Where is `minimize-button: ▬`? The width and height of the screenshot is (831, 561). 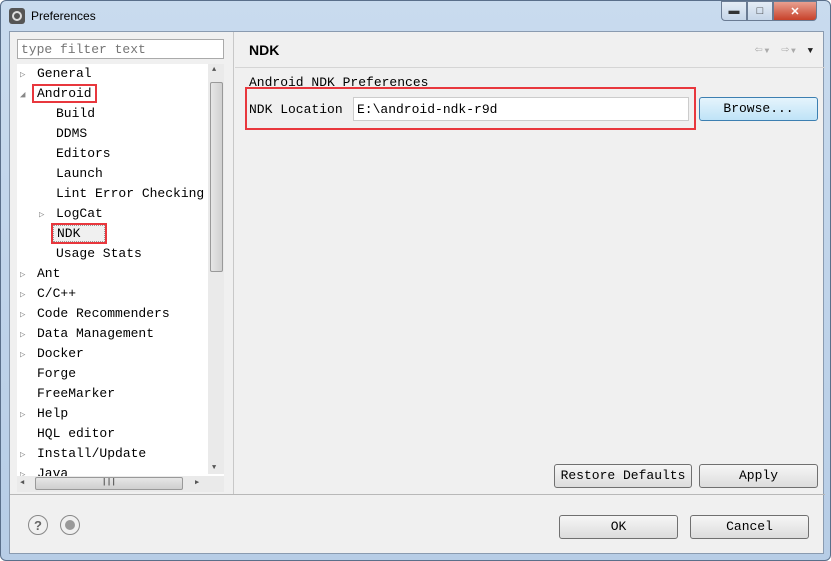 minimize-button: ▬ is located at coordinates (734, 11).